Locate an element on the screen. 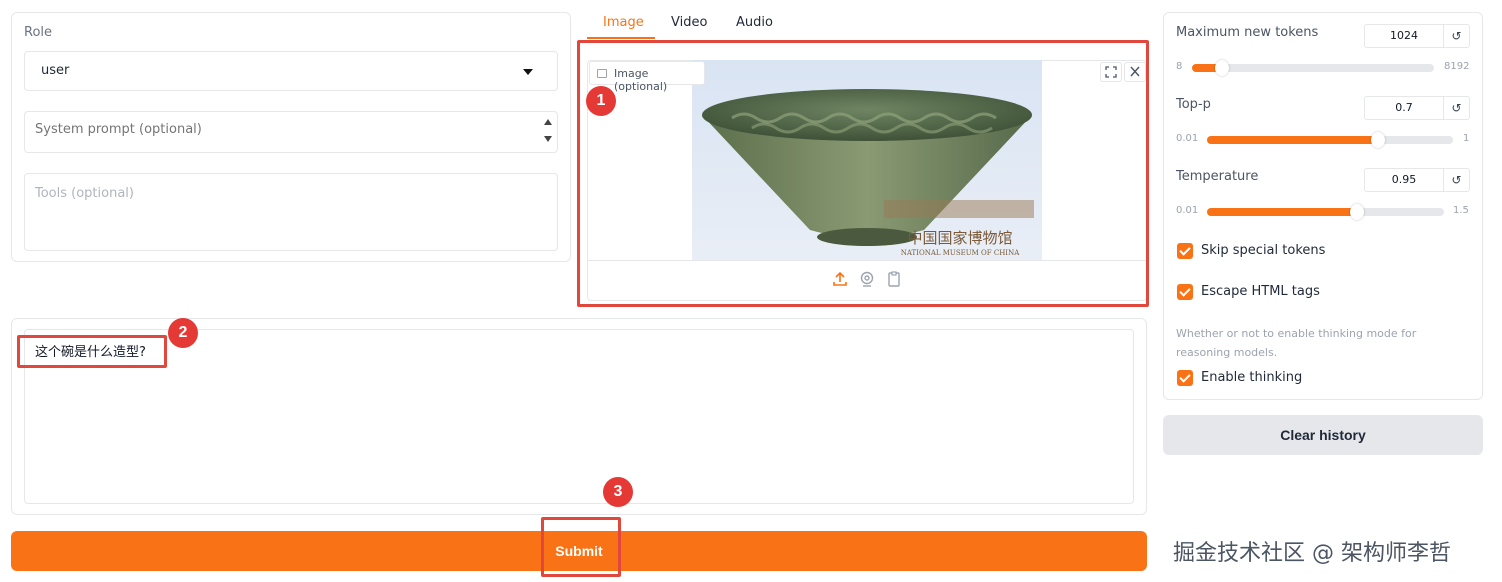 This screenshot has height=582, width=1502. max-tokens-reset-button: ↺ is located at coordinates (1457, 36).